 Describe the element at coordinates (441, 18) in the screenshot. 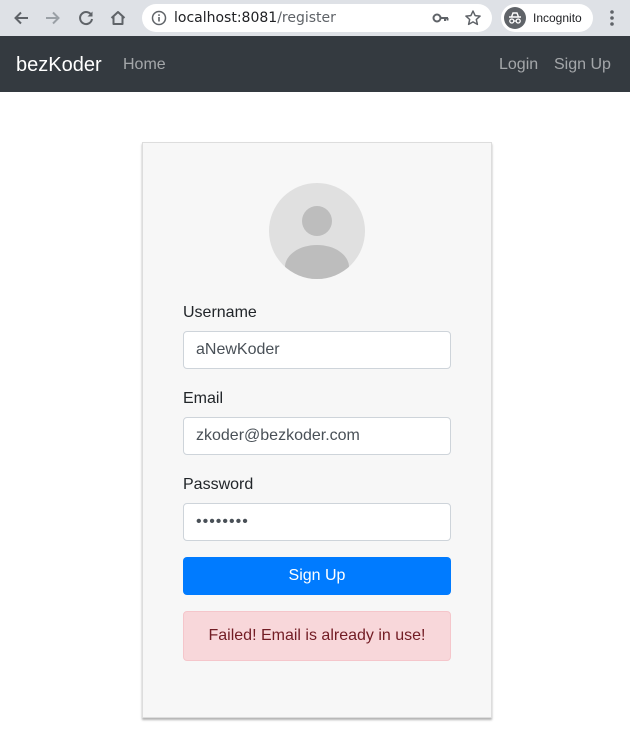

I see `key-icon` at that location.